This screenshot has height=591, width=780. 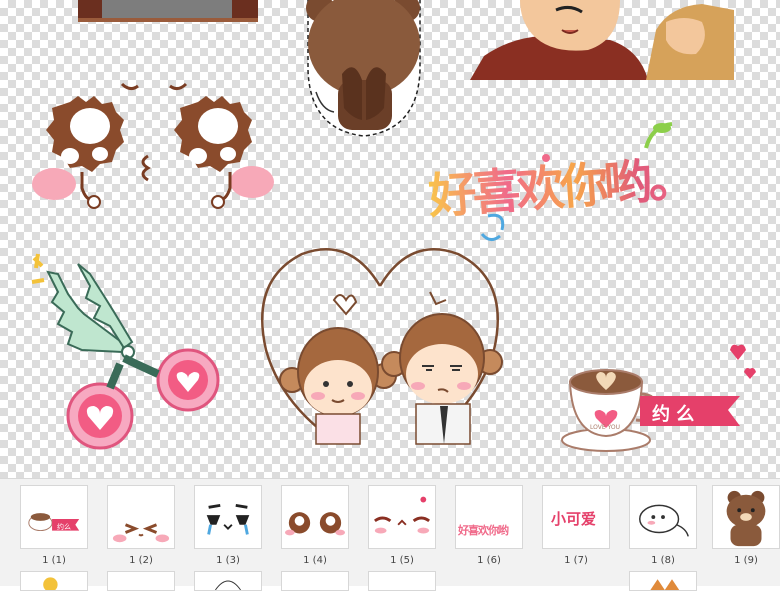 I want to click on bear-covering-face-sticker, so click(x=363, y=68).